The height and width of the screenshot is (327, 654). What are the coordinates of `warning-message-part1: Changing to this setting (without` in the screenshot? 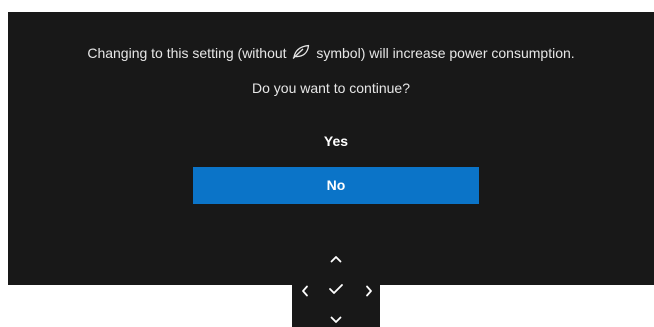 It's located at (187, 53).